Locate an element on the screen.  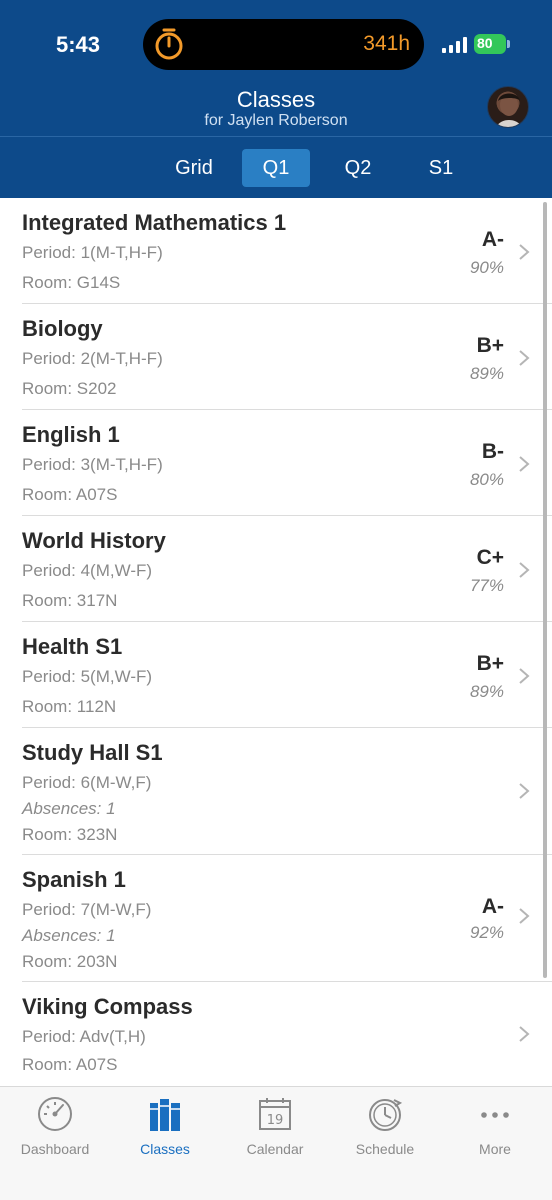
gauge-icon is located at coordinates (55, 1114).